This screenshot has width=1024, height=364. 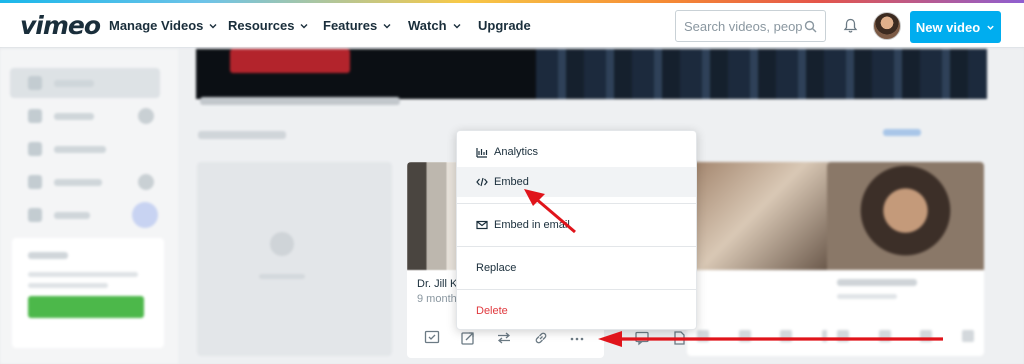 What do you see at coordinates (642, 338) in the screenshot?
I see `comment-icon` at bounding box center [642, 338].